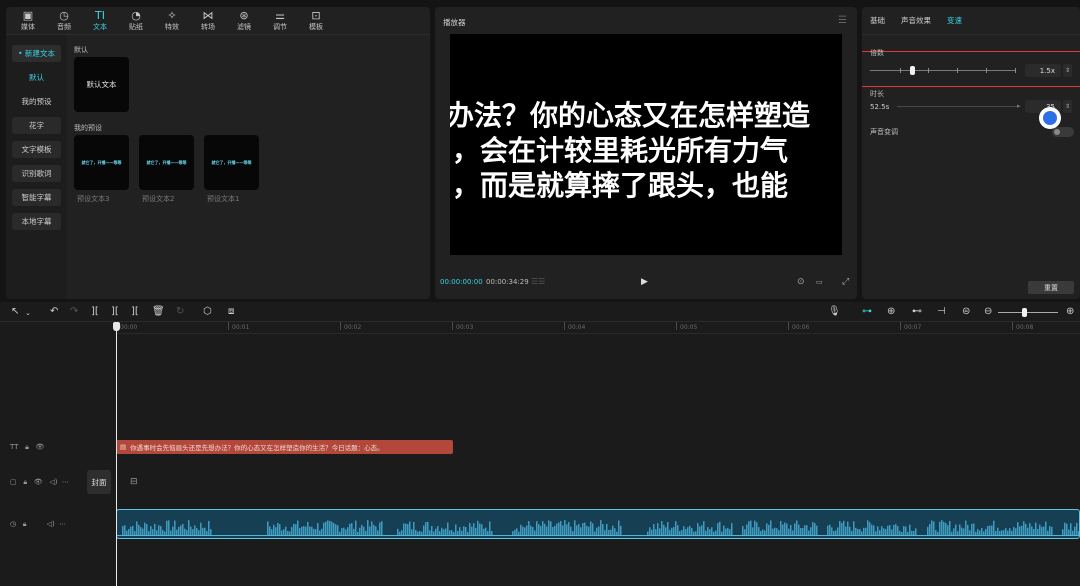  I want to click on tab-effects: ✧ 特效, so click(172, 20).